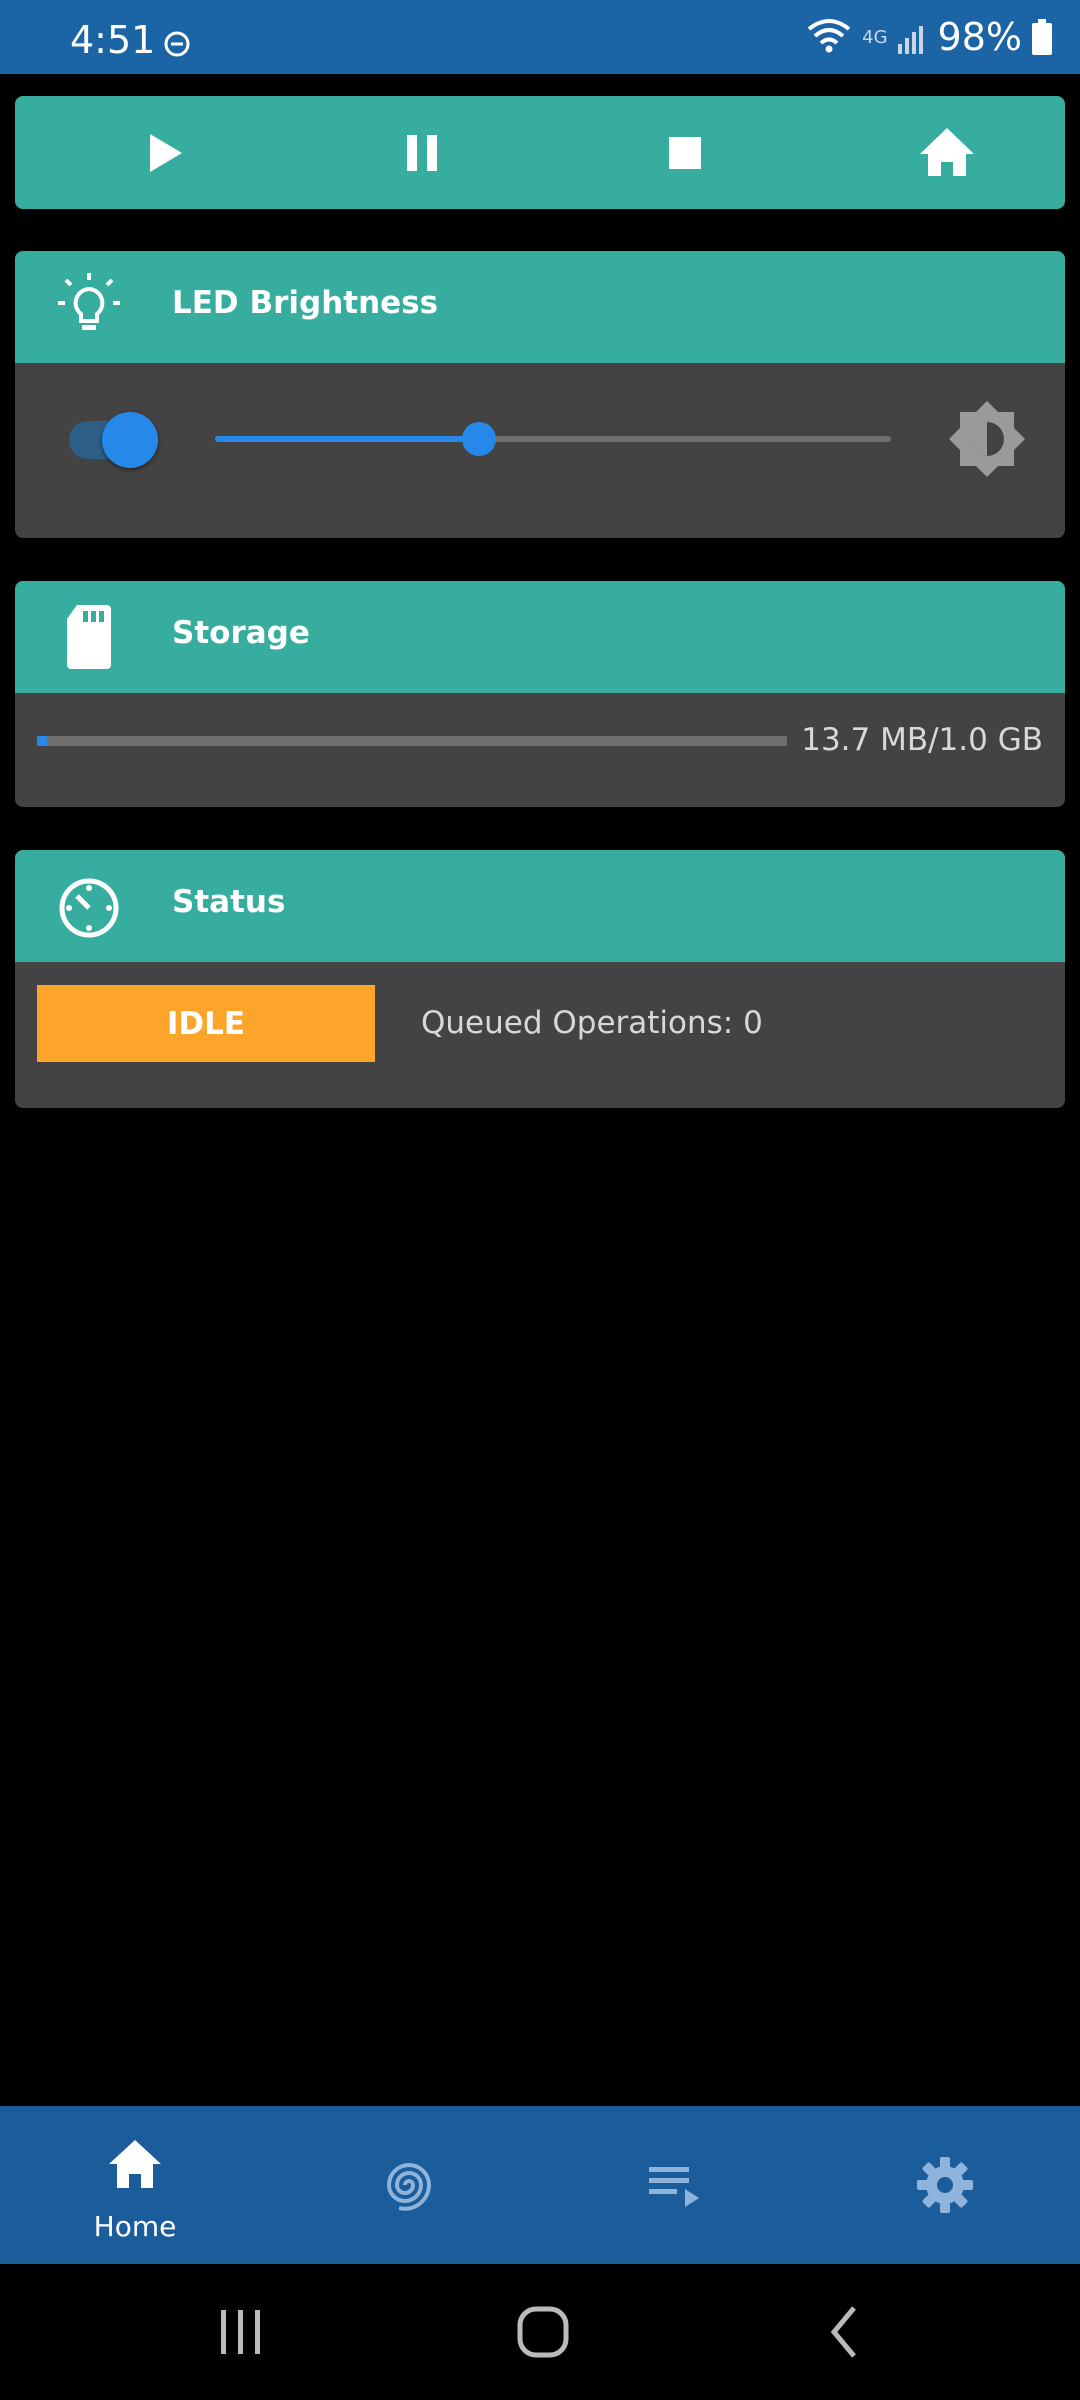  What do you see at coordinates (540, 307) in the screenshot?
I see `led-brightness-header: LED Brightness` at bounding box center [540, 307].